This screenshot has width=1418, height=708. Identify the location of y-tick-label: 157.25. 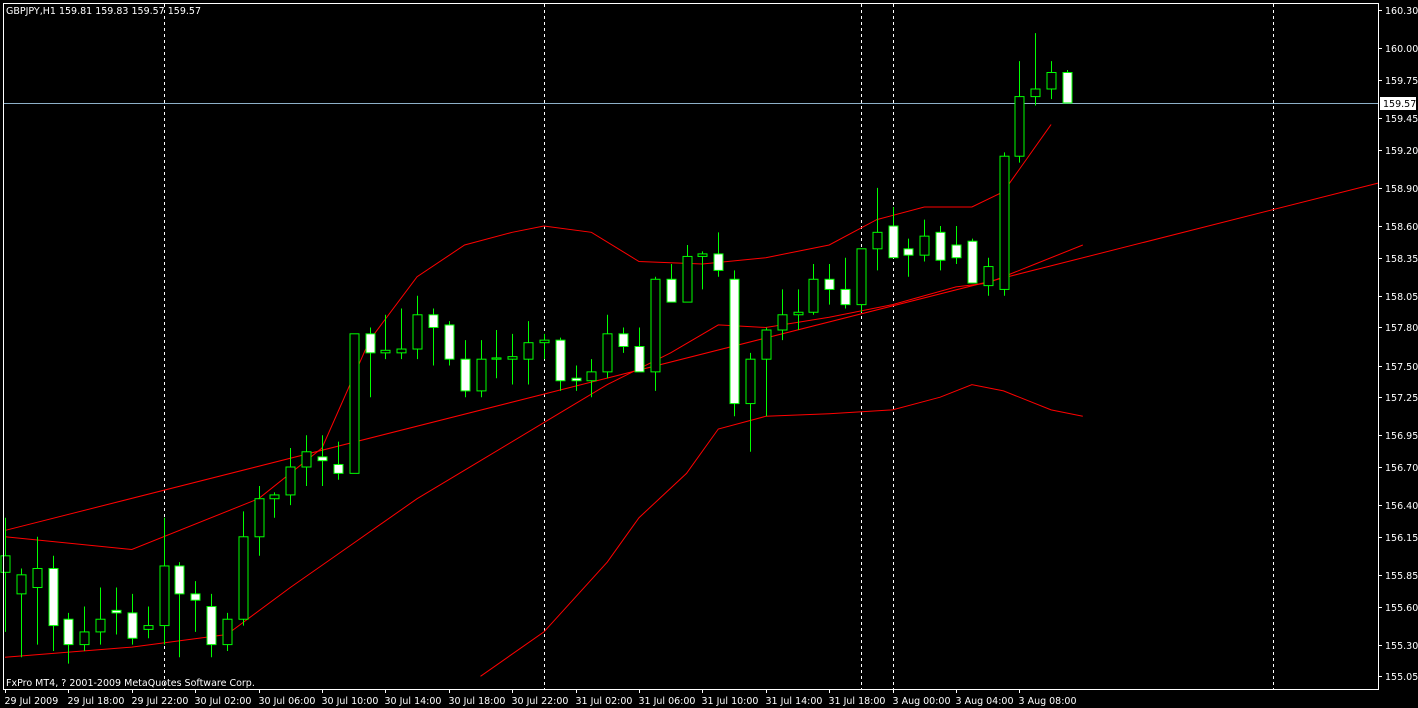
(1401, 398).